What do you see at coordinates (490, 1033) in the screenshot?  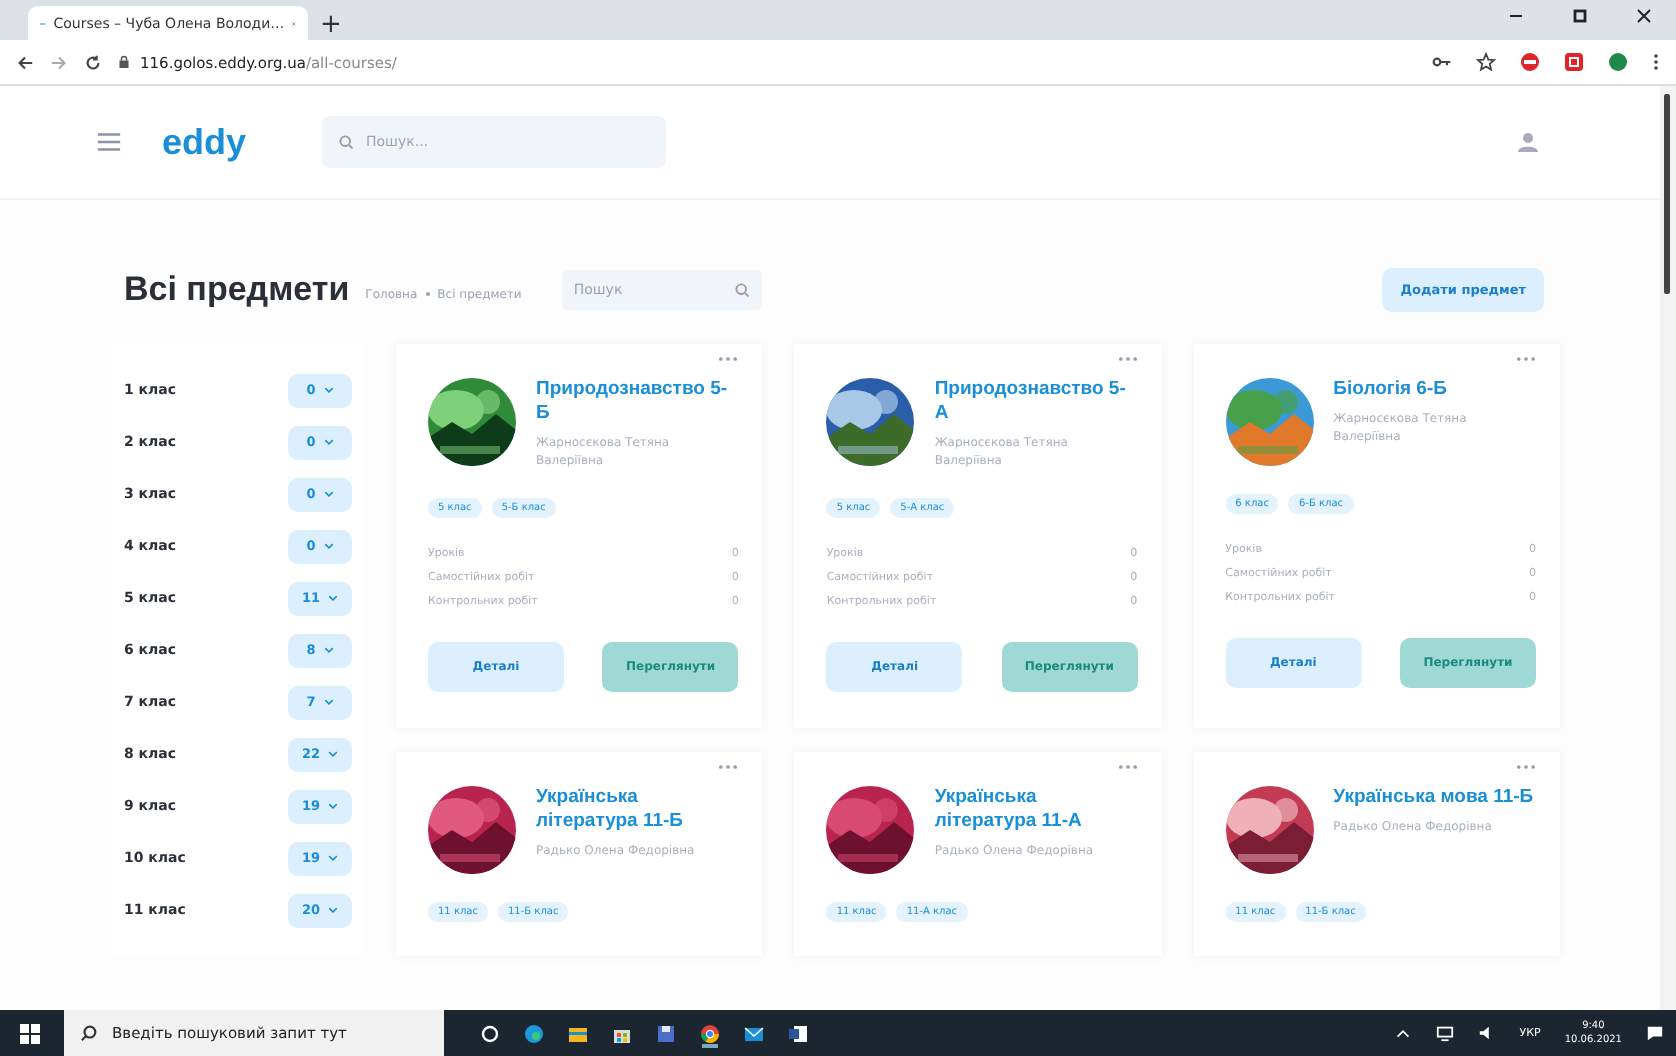 I see `task-view-icon` at bounding box center [490, 1033].